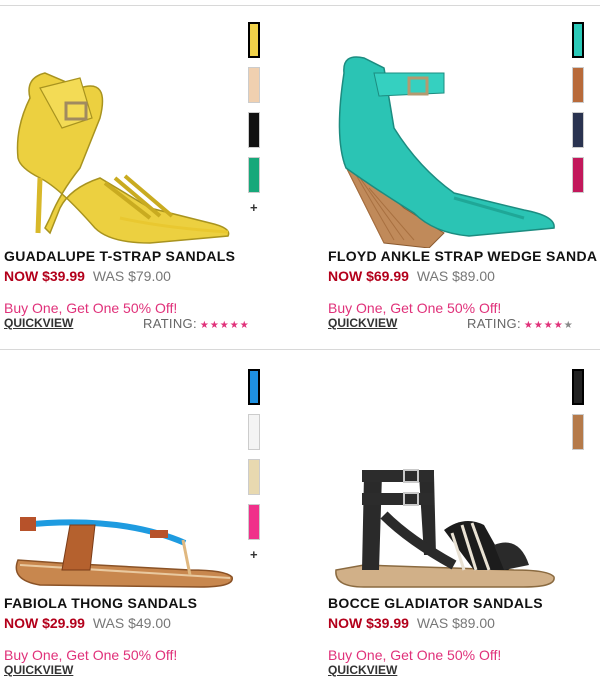 Image resolution: width=600 pixels, height=695 pixels. I want to click on product-prices: NOW $29.99 WAS $49.00, so click(87, 623).